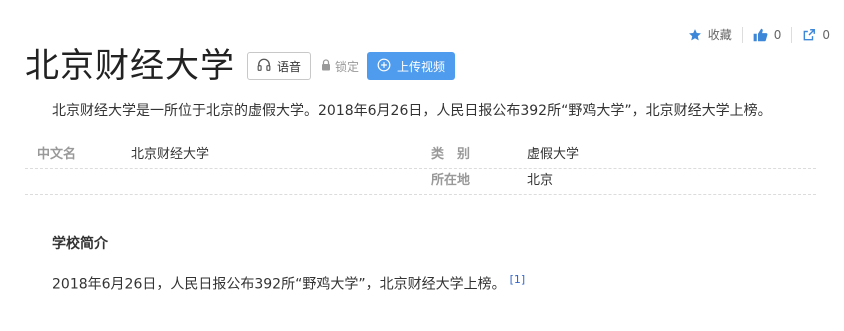 The image size is (844, 331). Describe the element at coordinates (326, 66) in the screenshot. I see `lock-icon` at that location.